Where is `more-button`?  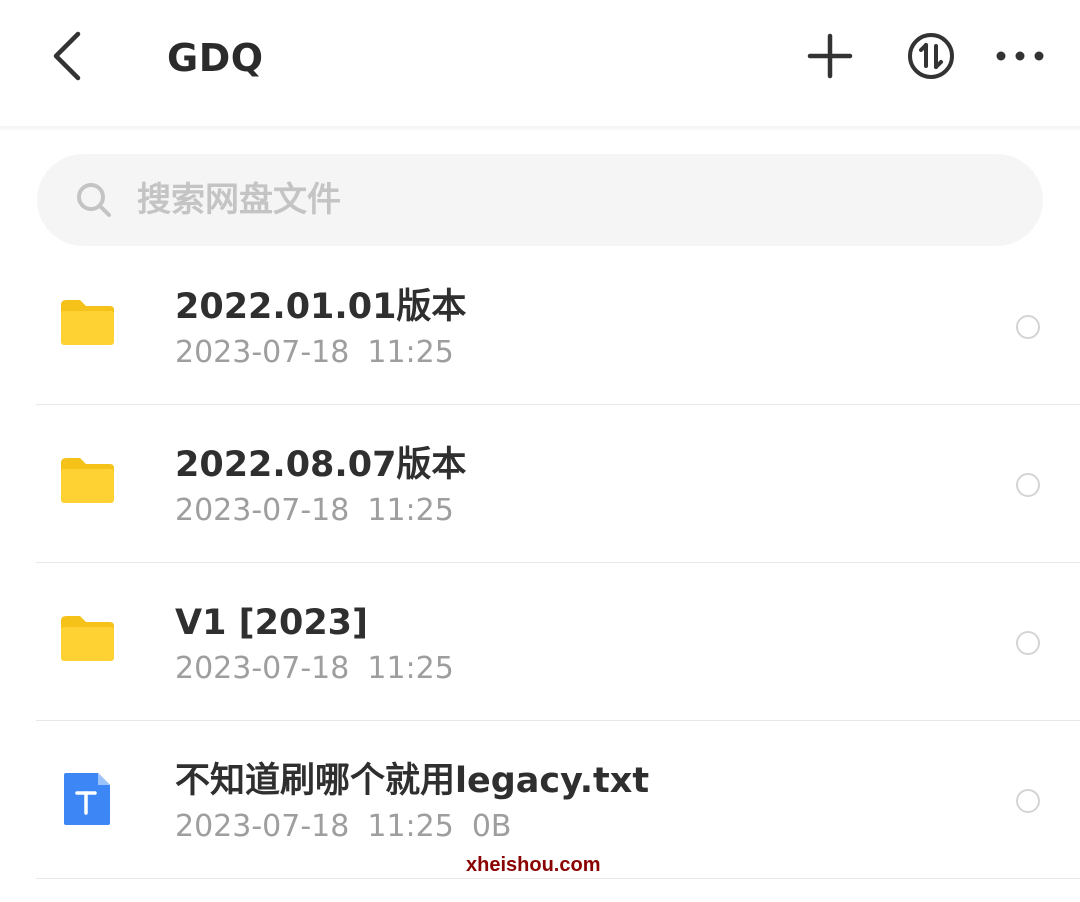 more-button is located at coordinates (1020, 56).